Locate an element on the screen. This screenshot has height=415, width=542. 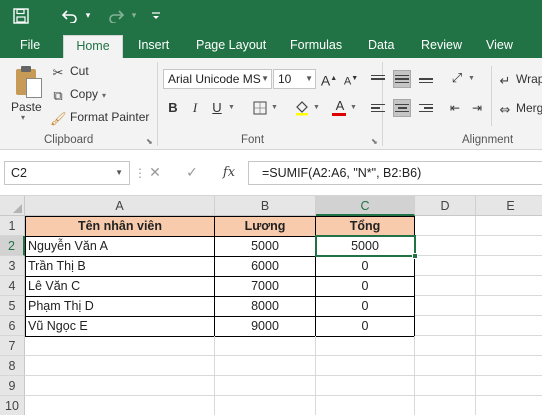
fill-color-button is located at coordinates (302, 108).